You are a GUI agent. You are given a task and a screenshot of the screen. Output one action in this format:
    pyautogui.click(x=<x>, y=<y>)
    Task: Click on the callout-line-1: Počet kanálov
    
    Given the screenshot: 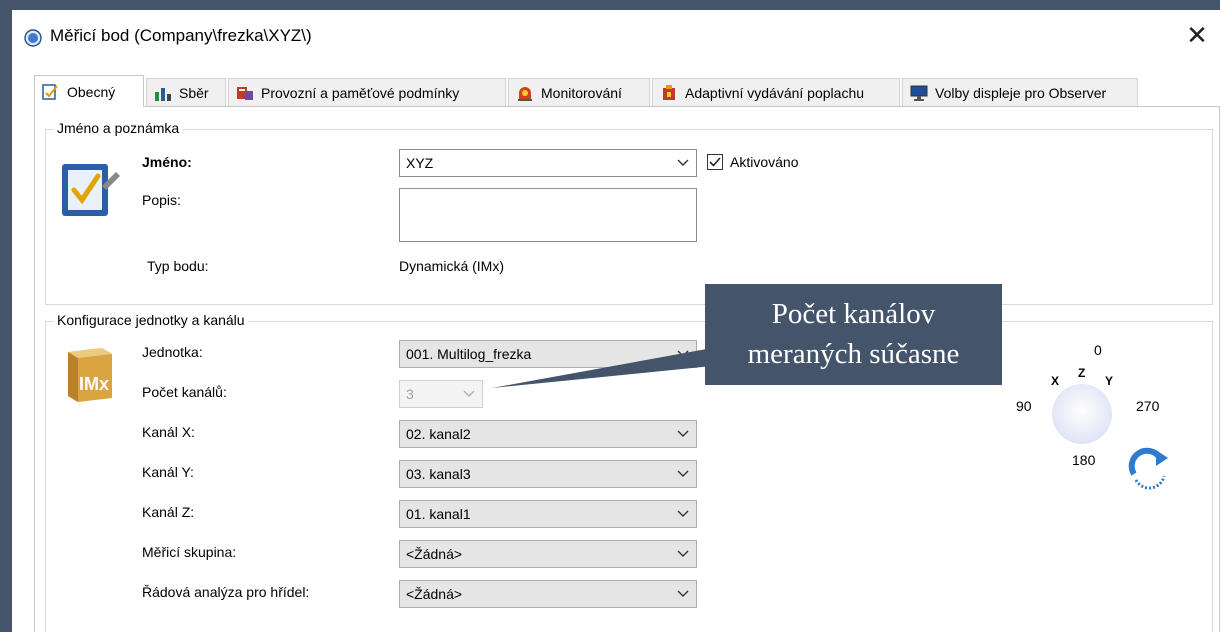 What is the action you would take?
    pyautogui.click(x=853, y=314)
    